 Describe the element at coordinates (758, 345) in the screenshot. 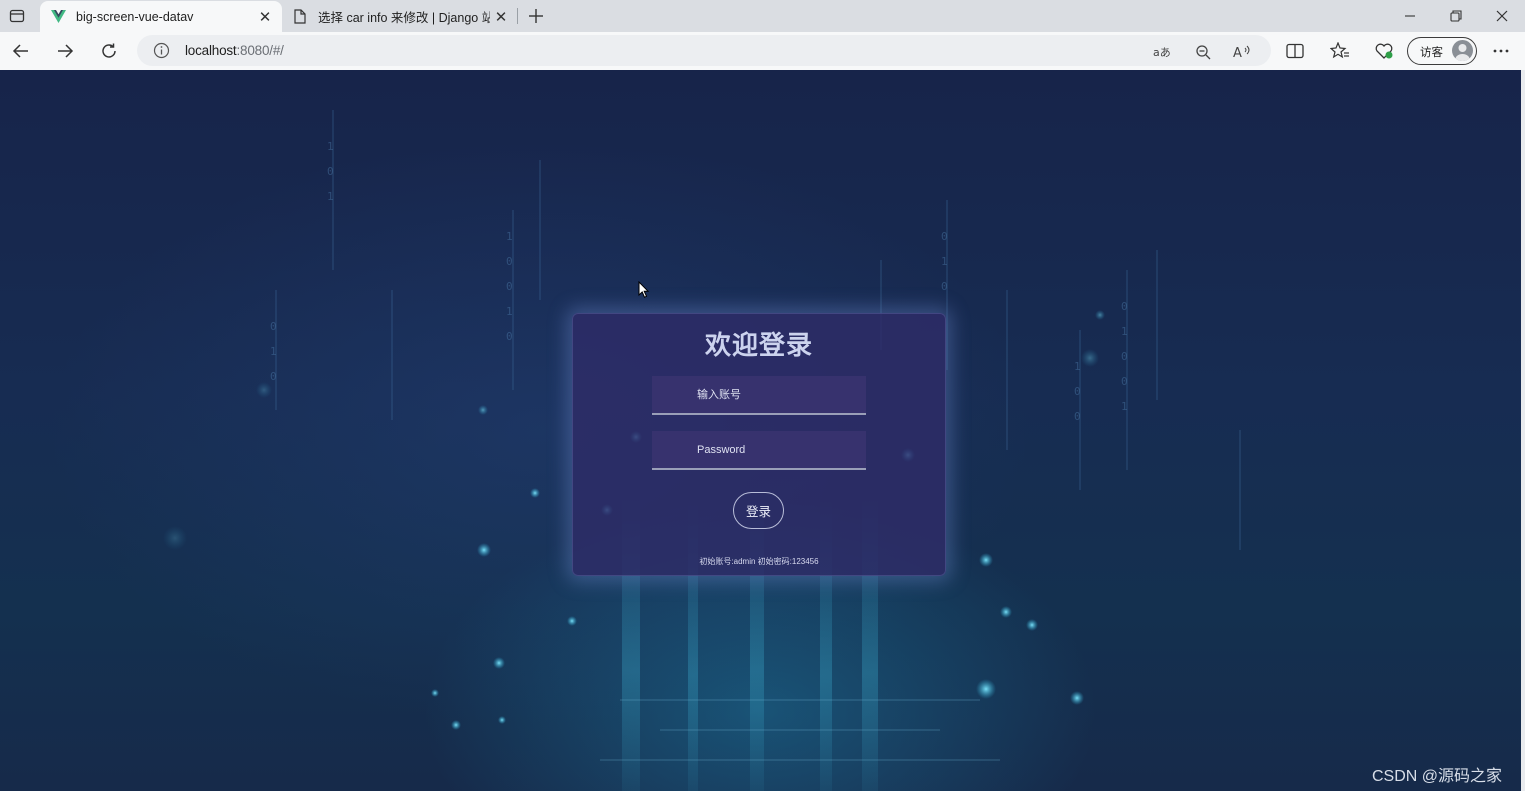

I see `login-title: 欢迎登录` at that location.